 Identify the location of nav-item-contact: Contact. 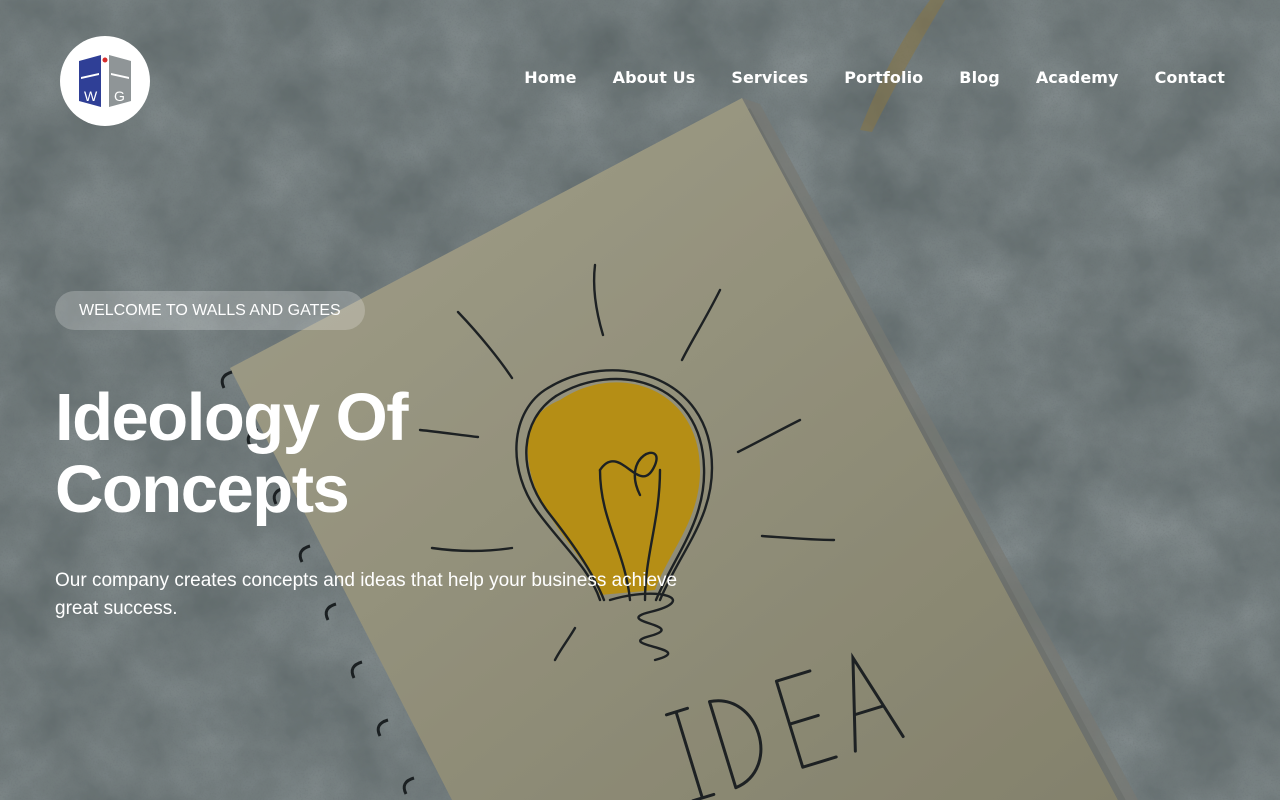
(1190, 78).